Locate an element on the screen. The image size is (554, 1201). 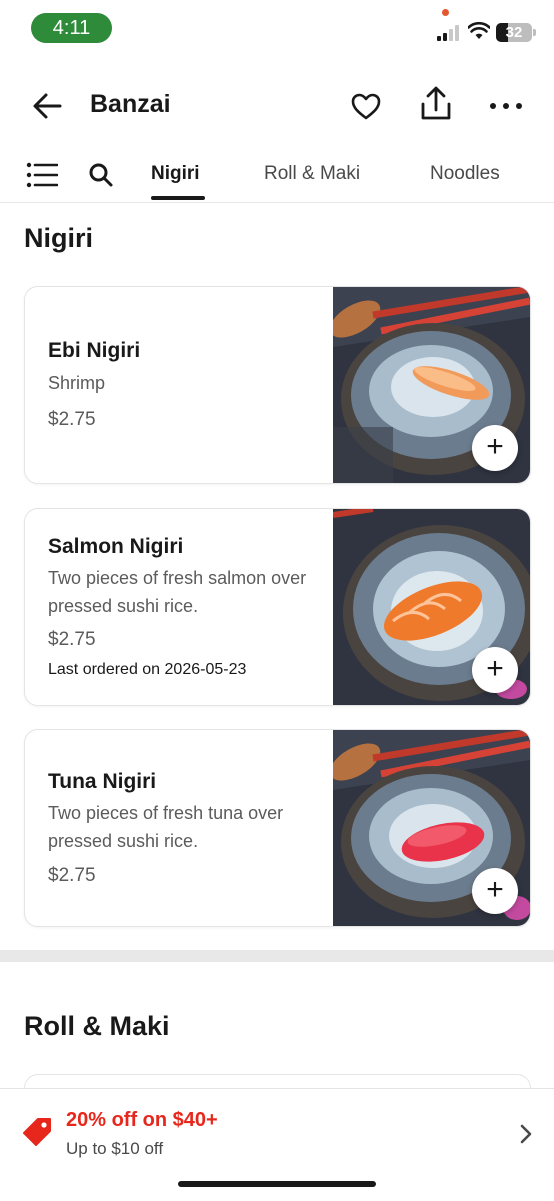
status-time: 4:11 is located at coordinates (71, 28).